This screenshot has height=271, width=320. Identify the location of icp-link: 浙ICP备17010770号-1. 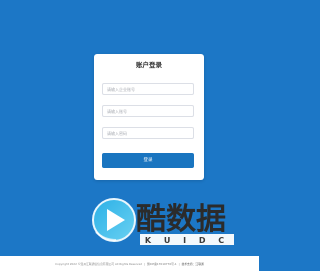
(162, 264).